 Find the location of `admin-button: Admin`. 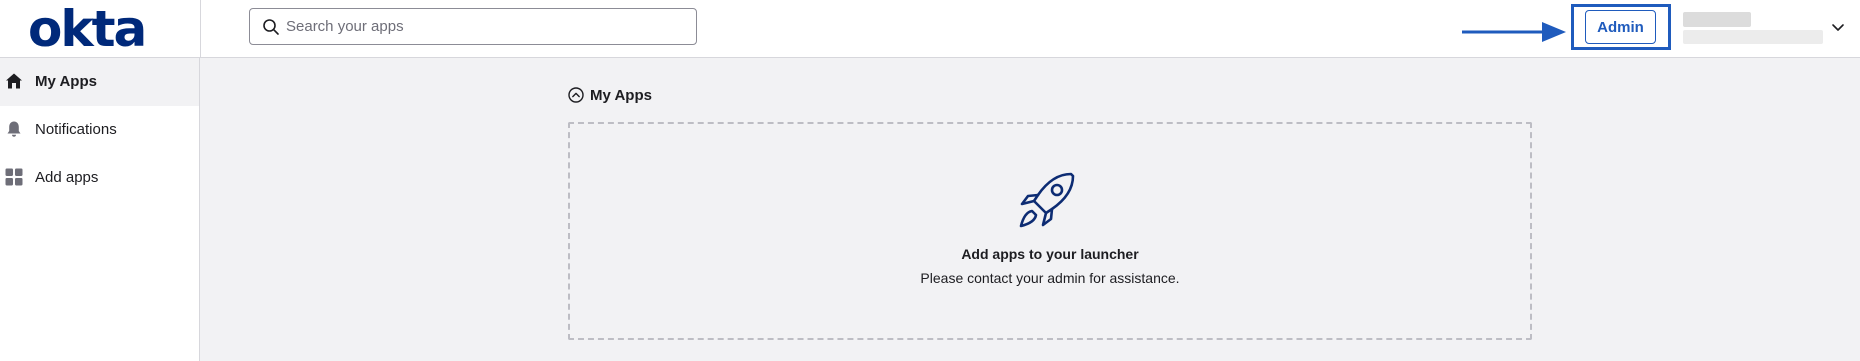

admin-button: Admin is located at coordinates (1620, 27).